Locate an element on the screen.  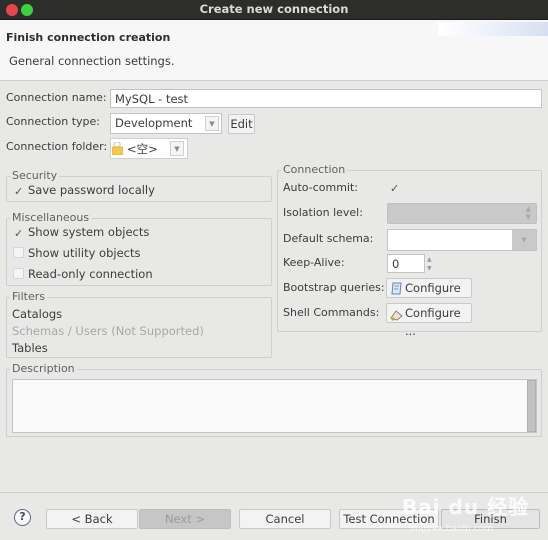
shell-command-icon is located at coordinates (396, 314).